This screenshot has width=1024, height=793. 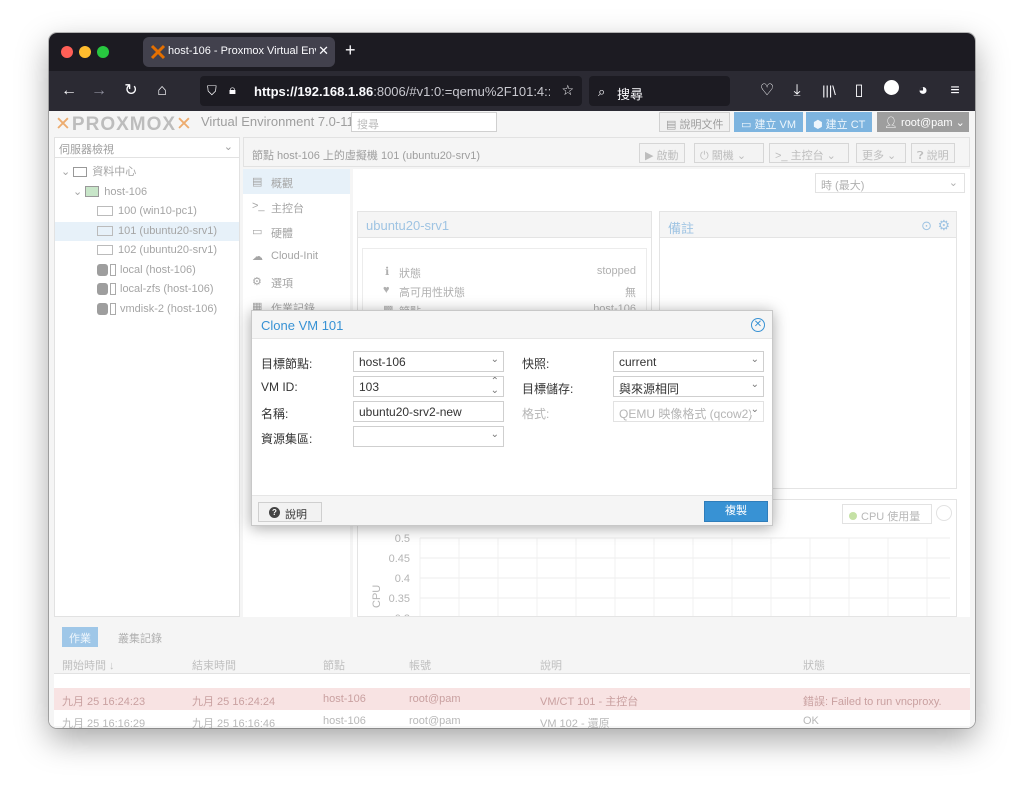 I want to click on node-icon, so click(x=92, y=192).